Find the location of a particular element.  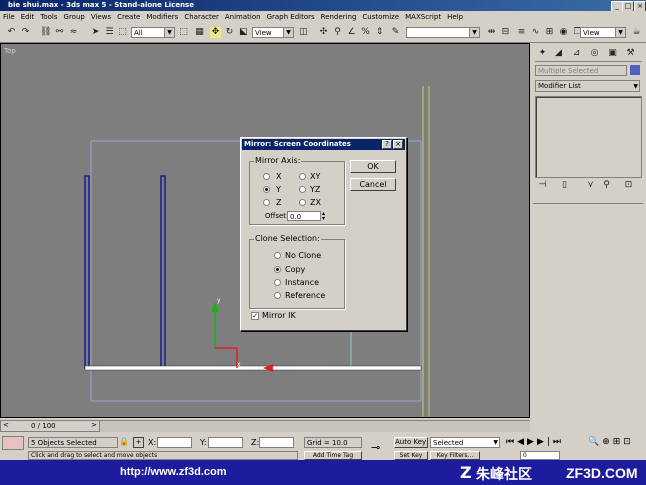

snap-icon: ⚲ is located at coordinates (337, 32).